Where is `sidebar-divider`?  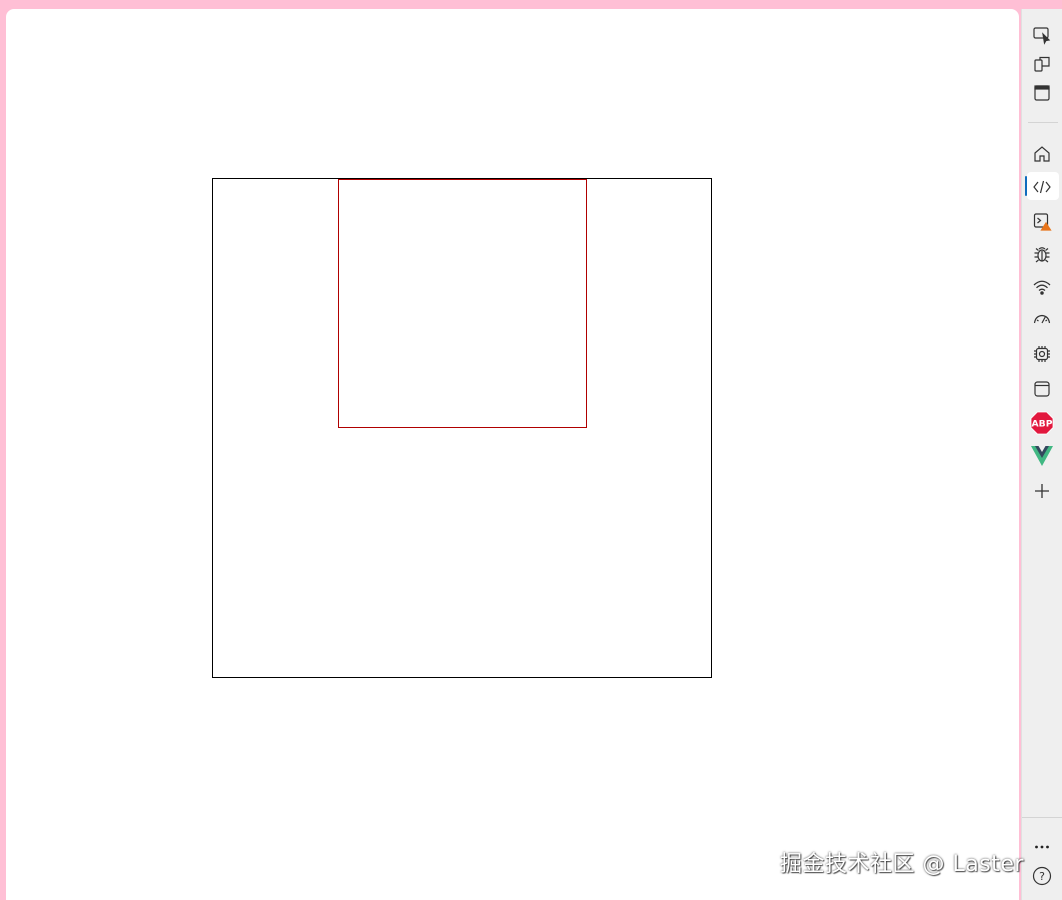
sidebar-divider is located at coordinates (1043, 122).